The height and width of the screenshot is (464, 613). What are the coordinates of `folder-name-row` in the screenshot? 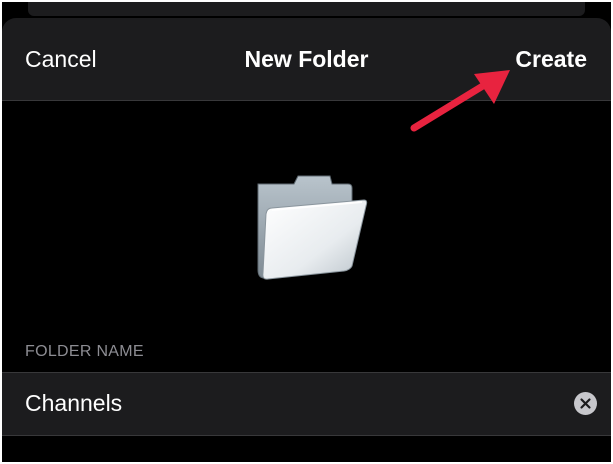 It's located at (306, 404).